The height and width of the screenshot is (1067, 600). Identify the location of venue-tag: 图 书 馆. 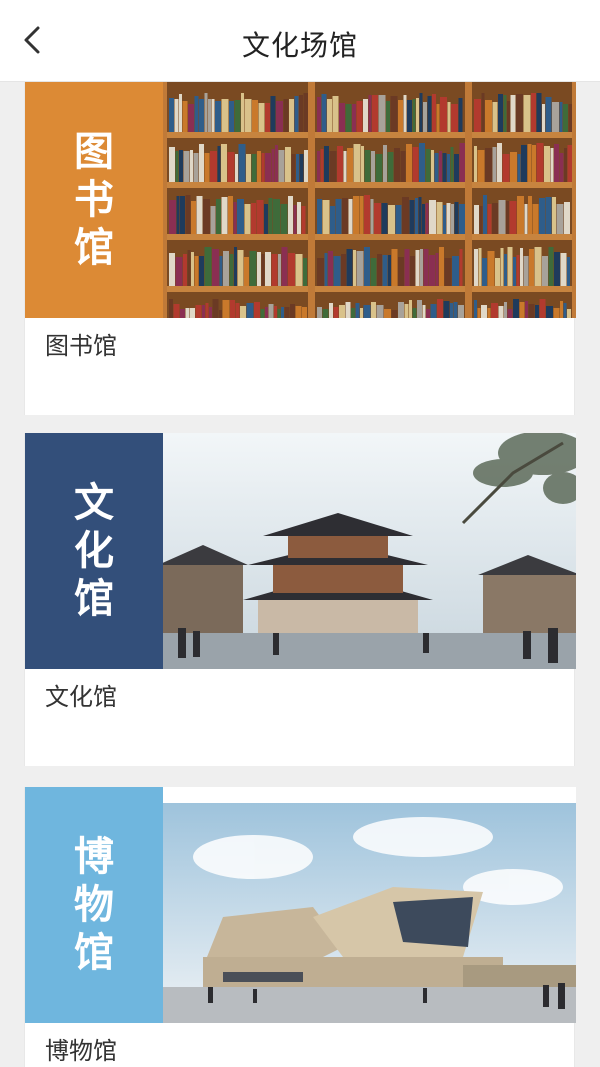
(94, 200).